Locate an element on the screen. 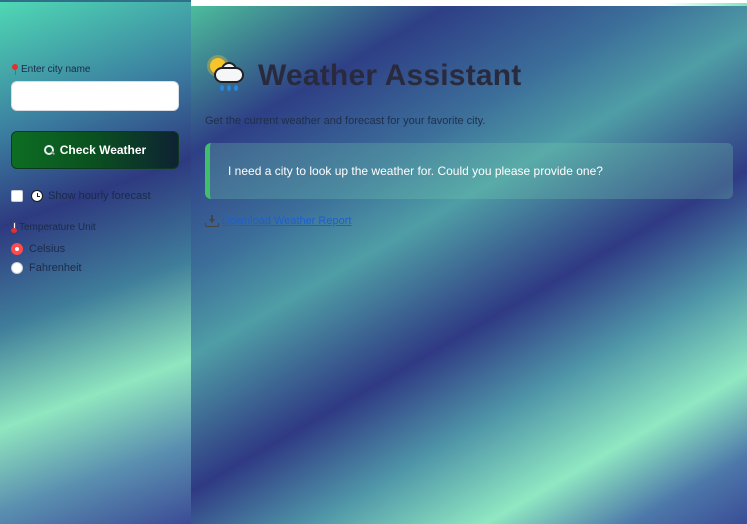  download-link-label: Download Weather Report is located at coordinates (287, 221).